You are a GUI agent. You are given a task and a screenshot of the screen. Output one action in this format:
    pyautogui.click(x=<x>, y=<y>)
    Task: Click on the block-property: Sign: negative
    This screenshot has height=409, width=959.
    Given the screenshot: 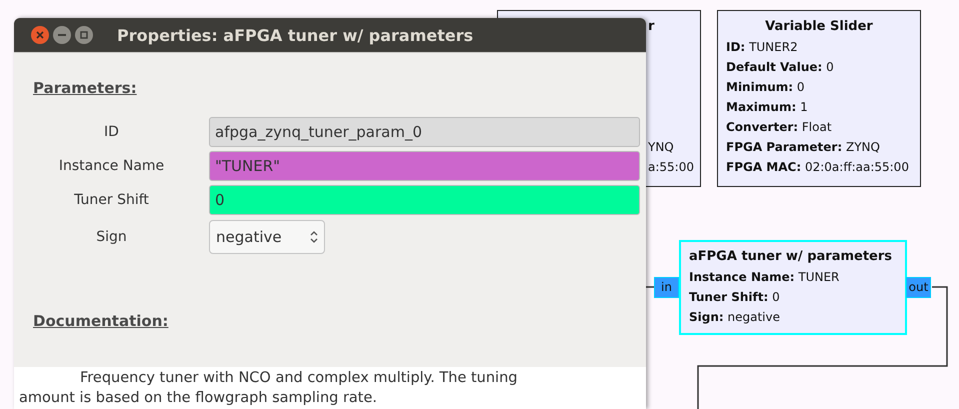 What is the action you would take?
    pyautogui.click(x=735, y=317)
    